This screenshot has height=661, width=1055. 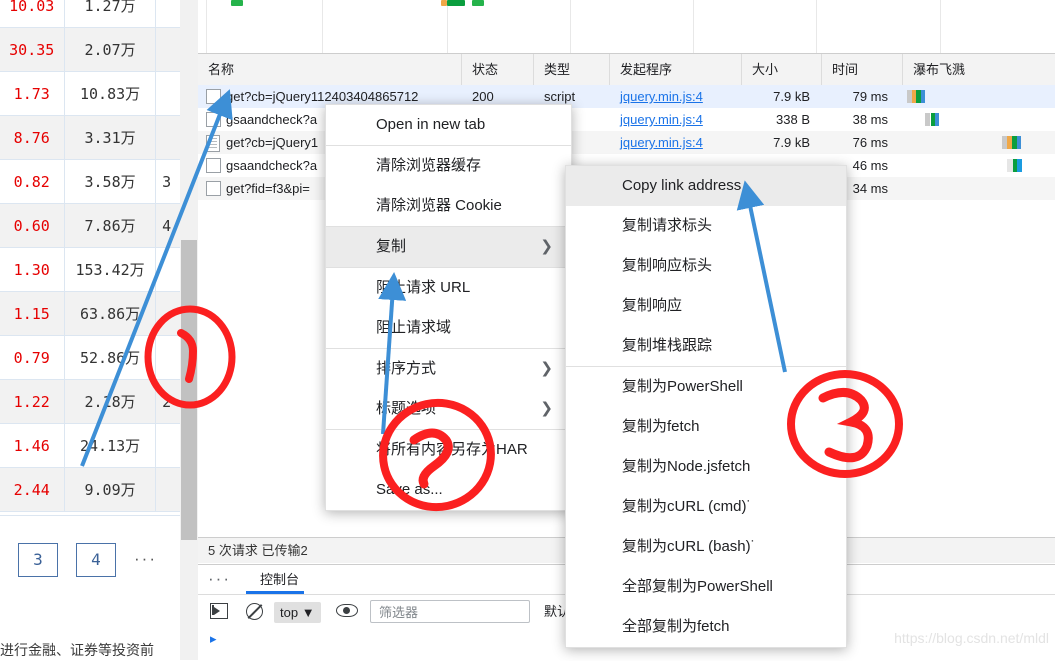 I want to click on menu-item: 清除浏览器缓存, so click(x=448, y=166).